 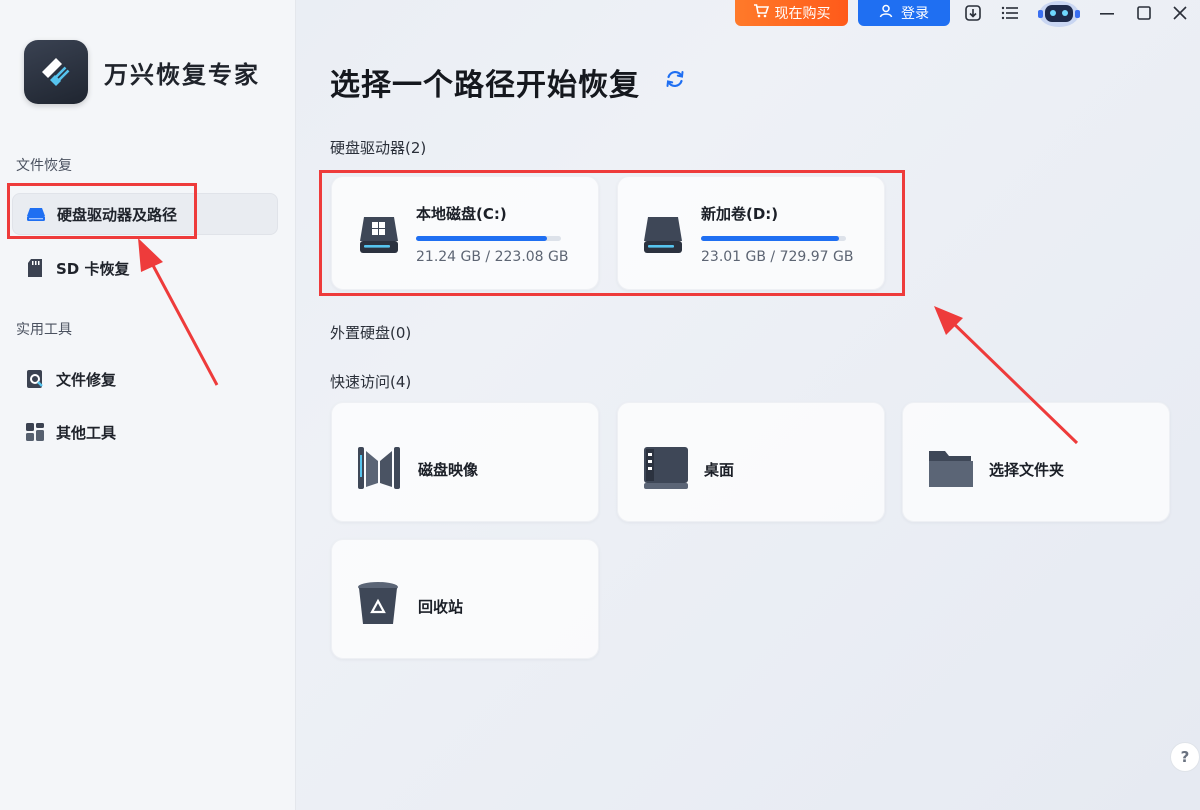 I want to click on quick-item-disk-image: 磁盘映像, so click(x=465, y=462).